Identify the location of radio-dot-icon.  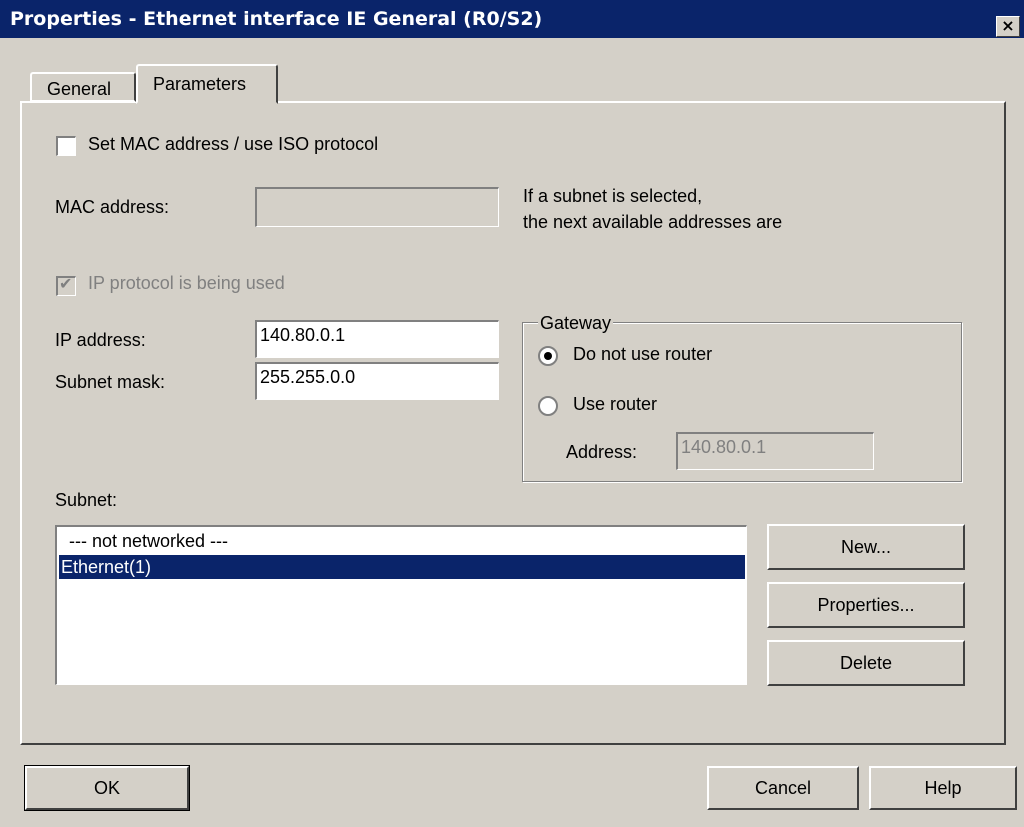
(548, 356).